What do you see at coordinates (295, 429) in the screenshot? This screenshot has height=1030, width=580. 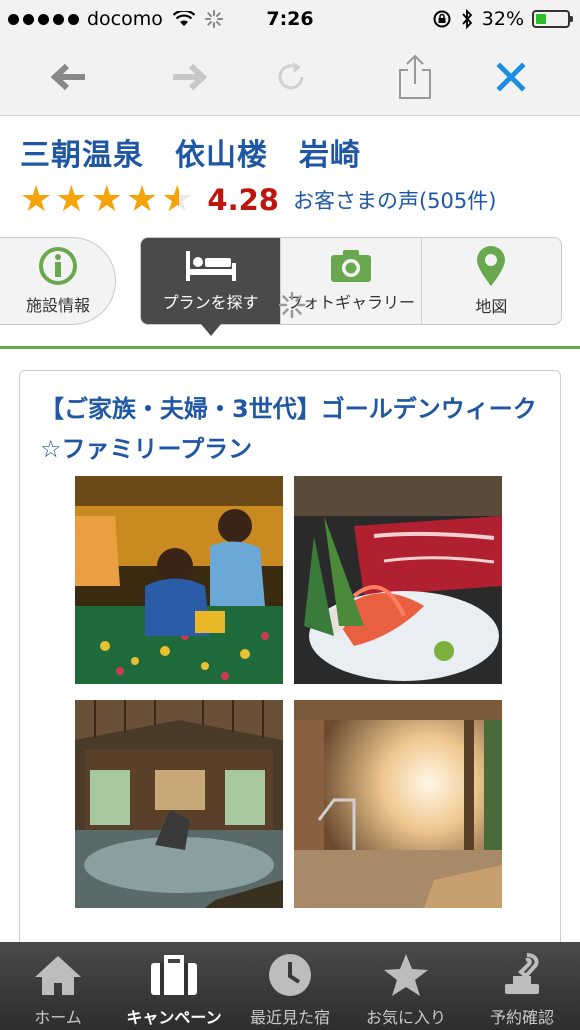 I see `plan-title: 【ご家族・夫婦・3世代】ゴールデンウィーク☆ファミリープラン` at bounding box center [295, 429].